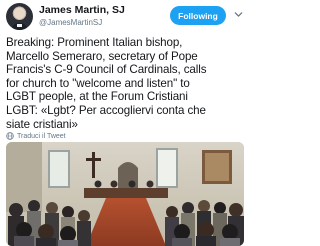  I want to click on author-display-name: James Martin, SJ, so click(82, 10).